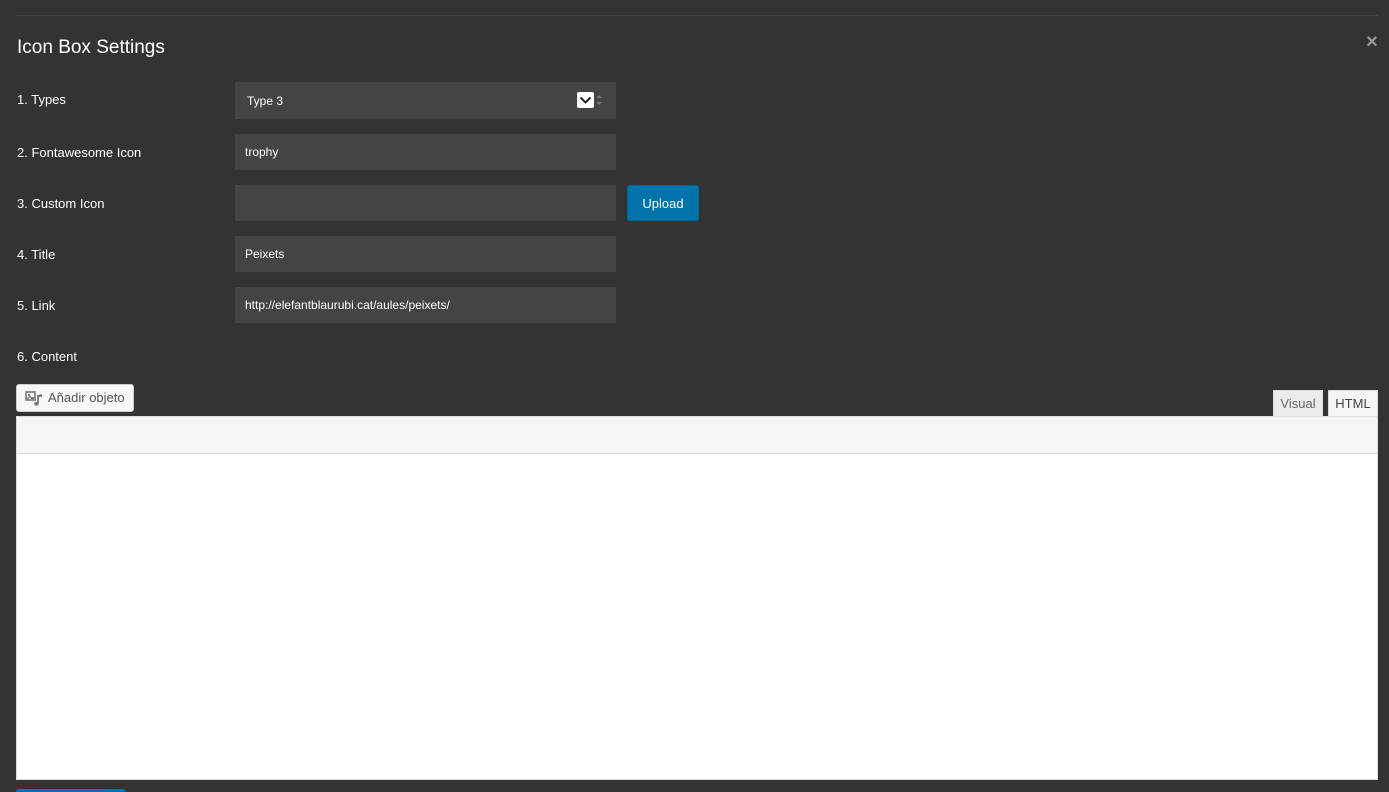 This screenshot has width=1389, height=792. I want to click on dialog-title: Icon Box Settings, so click(91, 47).